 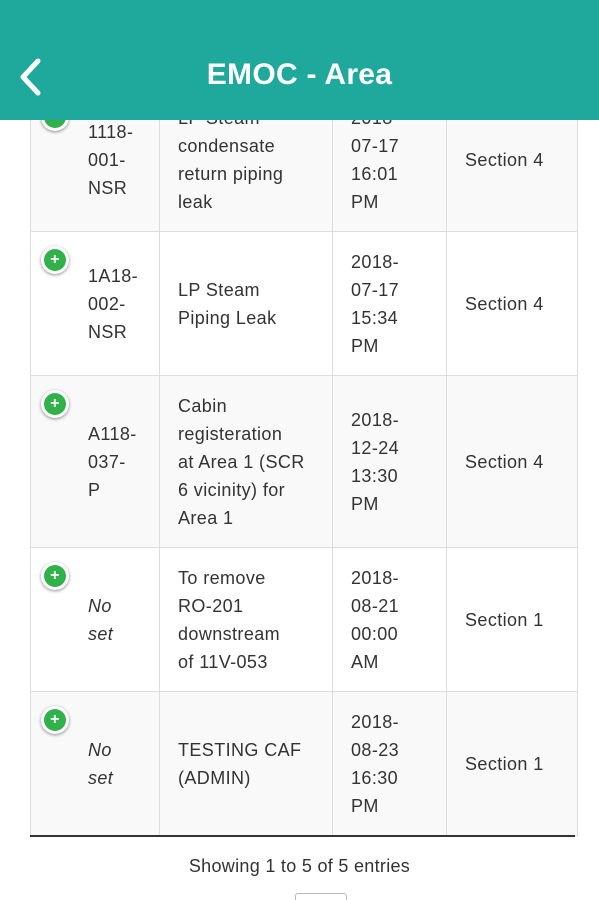 What do you see at coordinates (375, 619) in the screenshot?
I see `row-date: 2018- 08-21 00:00 AM` at bounding box center [375, 619].